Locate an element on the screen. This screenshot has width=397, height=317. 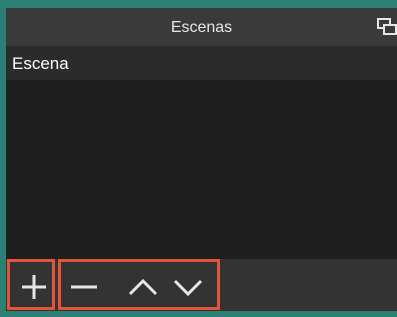
move-scene-down-button is located at coordinates (188, 287).